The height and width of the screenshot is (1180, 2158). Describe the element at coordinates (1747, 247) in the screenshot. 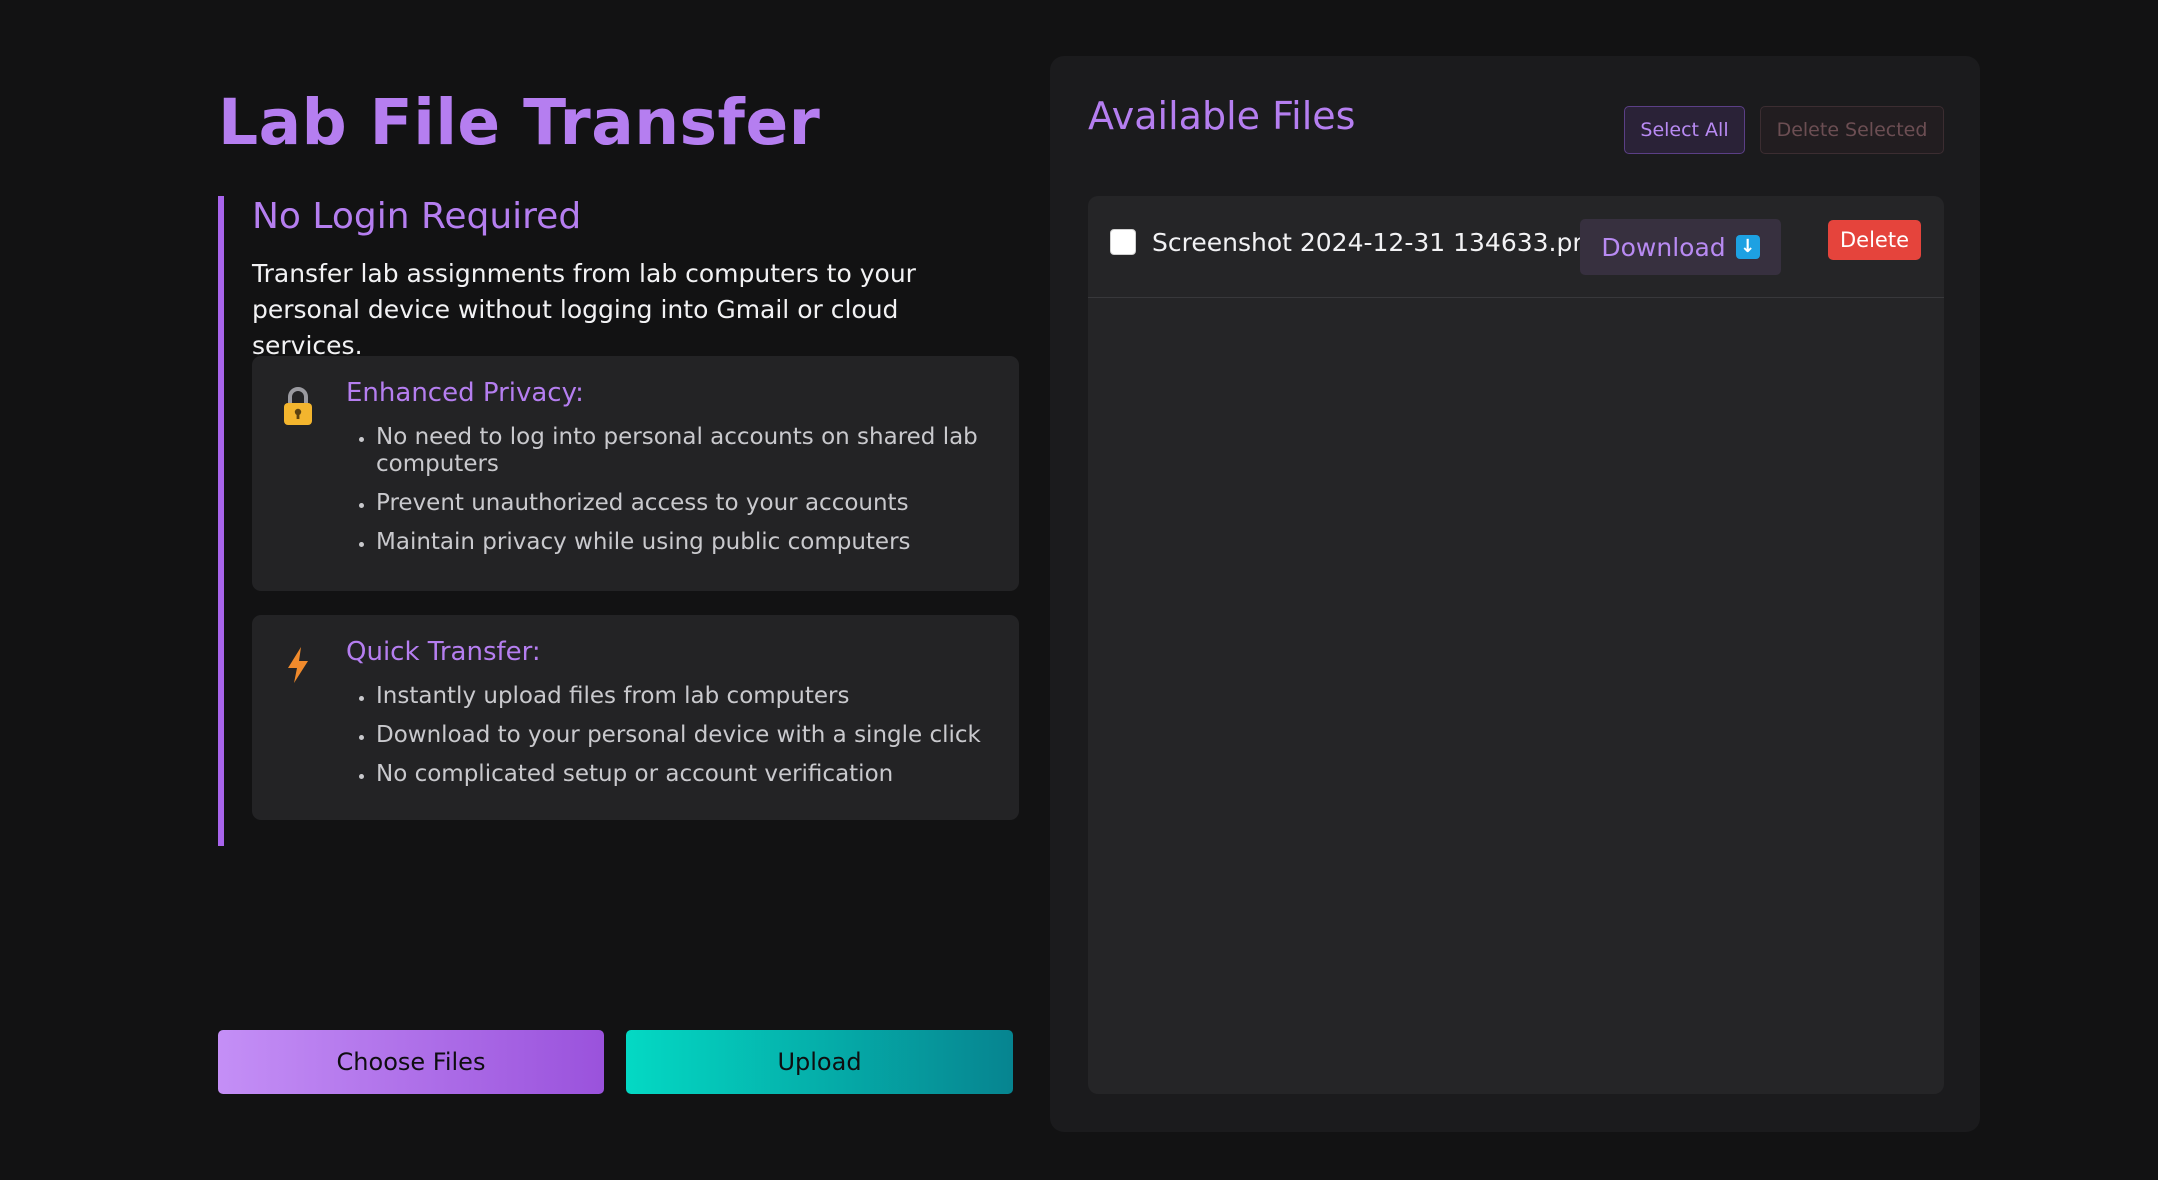

I see `down-arrow-icon: ↓` at that location.